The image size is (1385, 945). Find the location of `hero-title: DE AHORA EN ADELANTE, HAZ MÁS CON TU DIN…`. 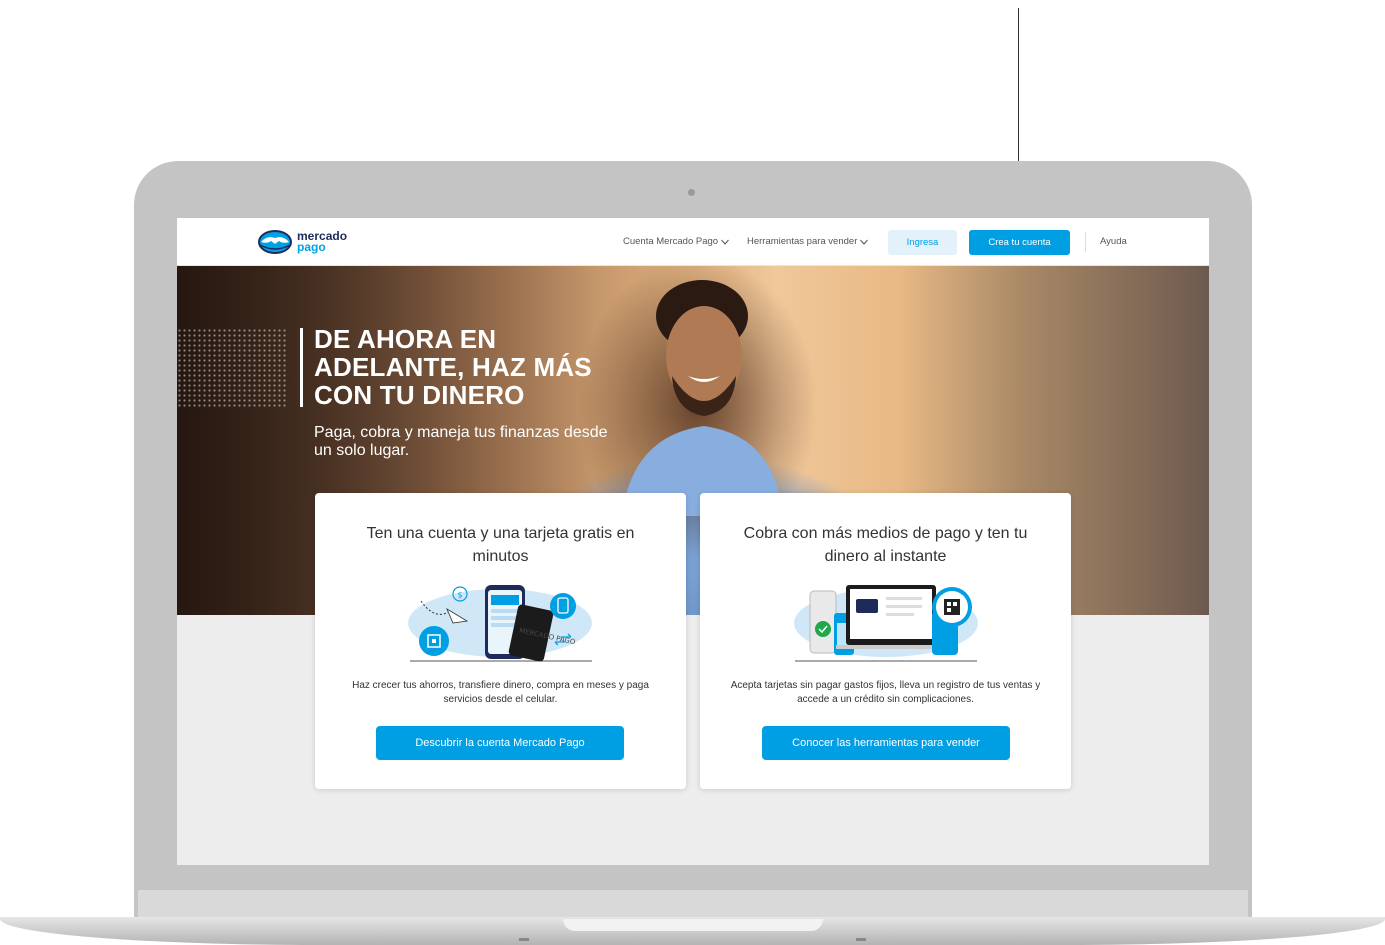

hero-title: DE AHORA EN ADELANTE, HAZ MÁS CON TU DIN… is located at coordinates (453, 367).